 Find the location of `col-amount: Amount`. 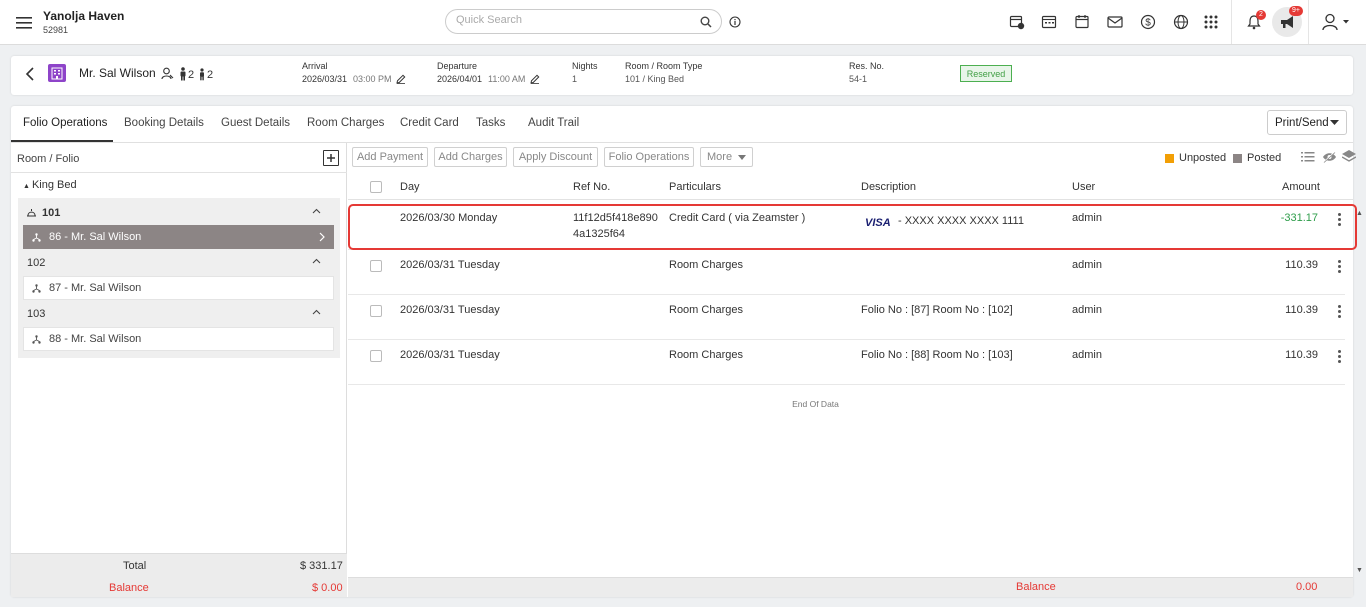

col-amount: Amount is located at coordinates (1301, 187).